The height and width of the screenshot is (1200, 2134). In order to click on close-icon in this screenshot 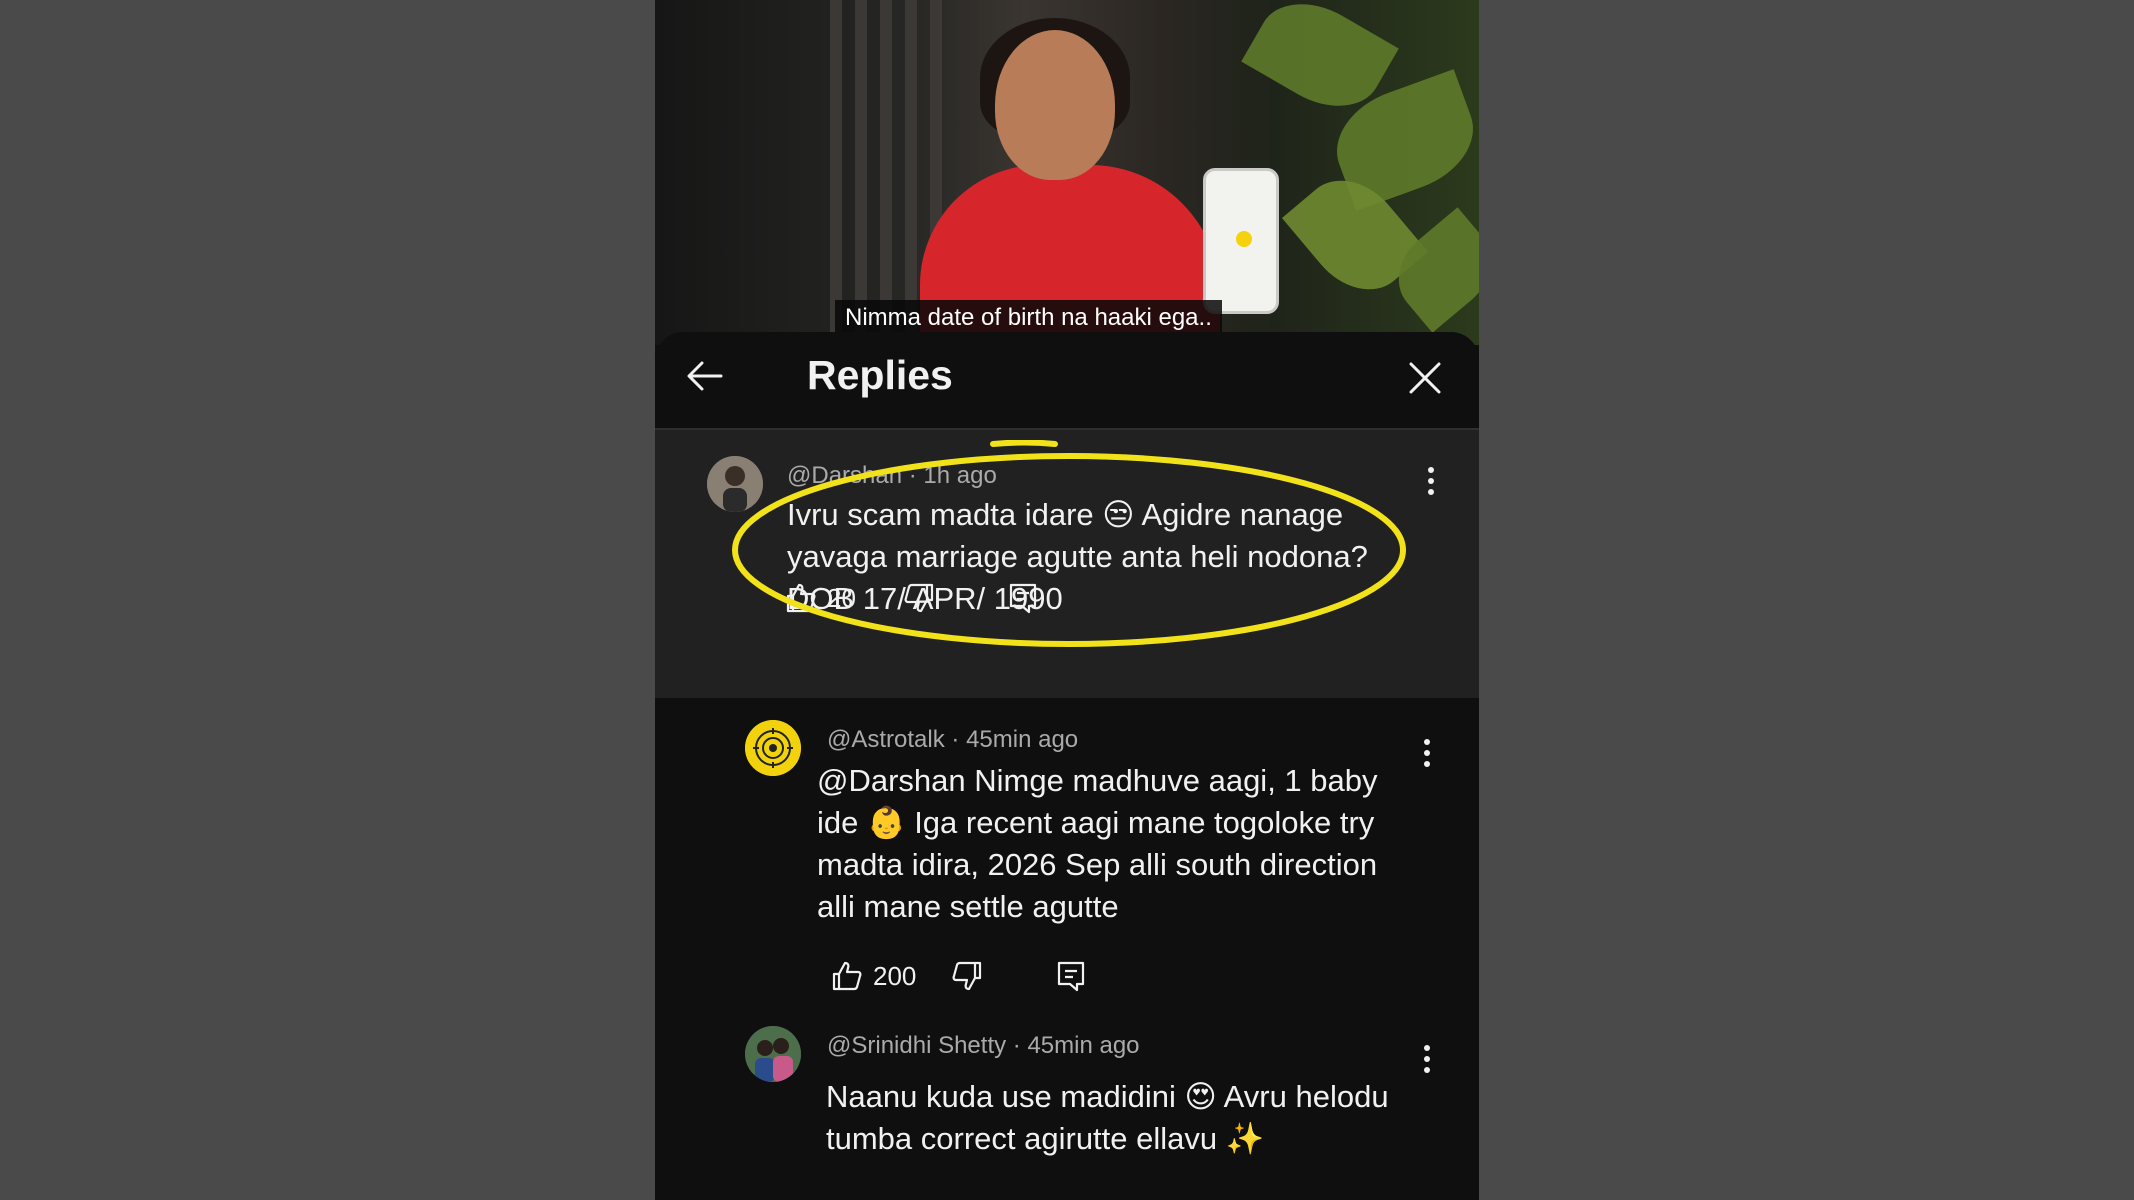, I will do `click(1425, 378)`.